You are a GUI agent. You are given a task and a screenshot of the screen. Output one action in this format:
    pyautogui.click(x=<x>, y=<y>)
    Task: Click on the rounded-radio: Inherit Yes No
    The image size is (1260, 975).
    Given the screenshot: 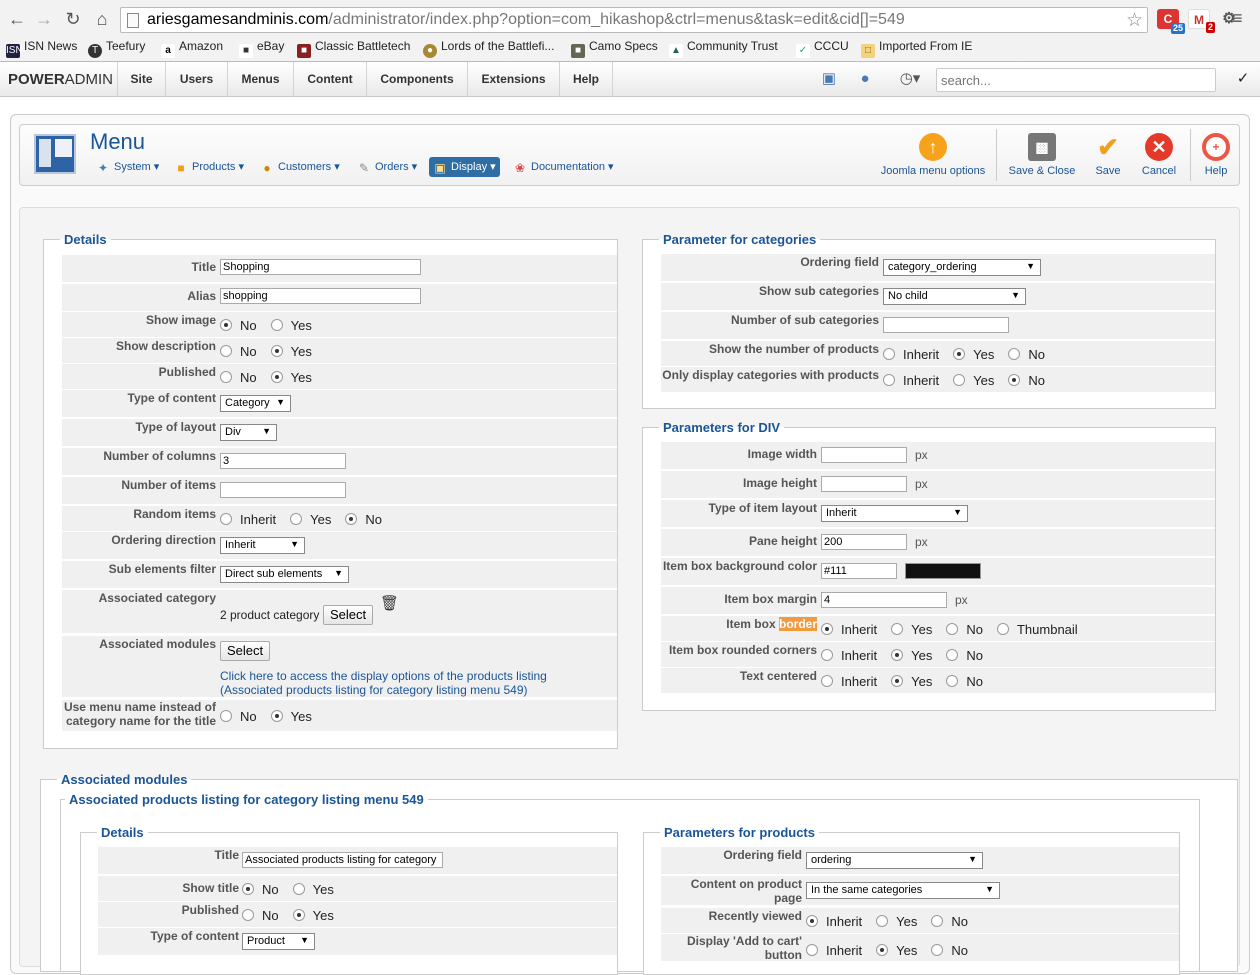 What is the action you would take?
    pyautogui.click(x=909, y=655)
    